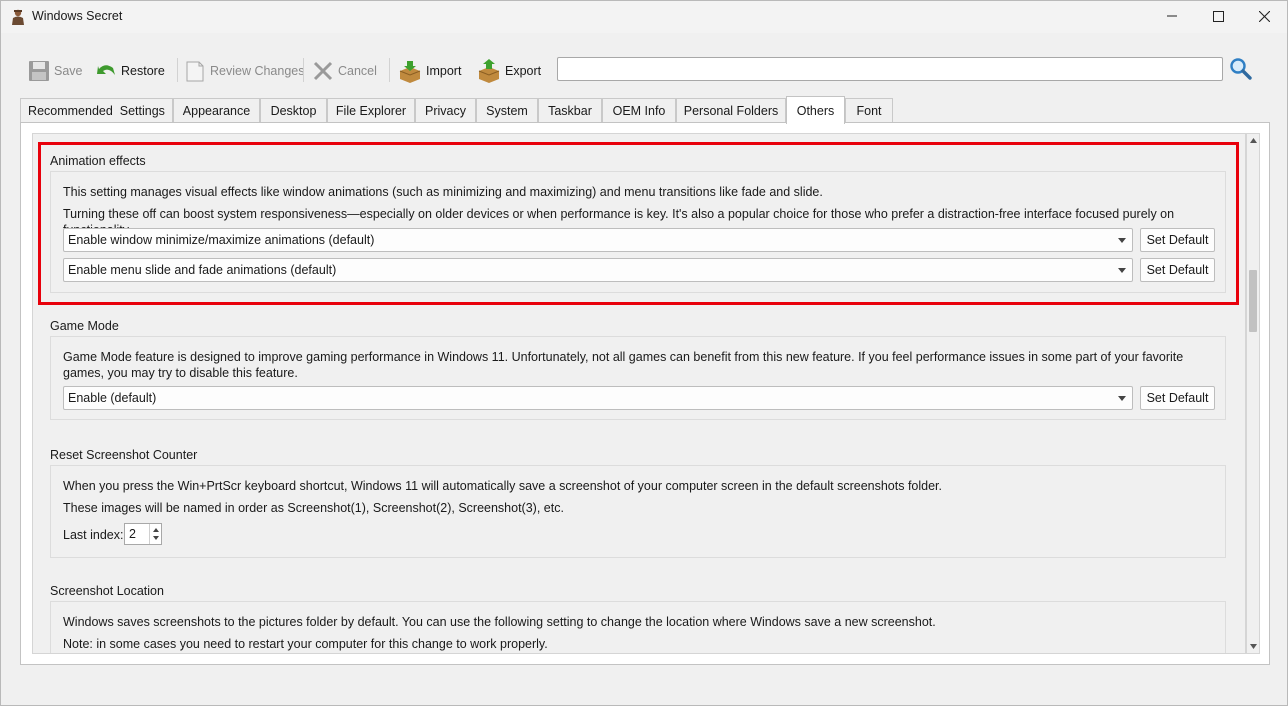 Image resolution: width=1288 pixels, height=706 pixels. What do you see at coordinates (293, 110) in the screenshot?
I see `tab-desktop: Desktop` at bounding box center [293, 110].